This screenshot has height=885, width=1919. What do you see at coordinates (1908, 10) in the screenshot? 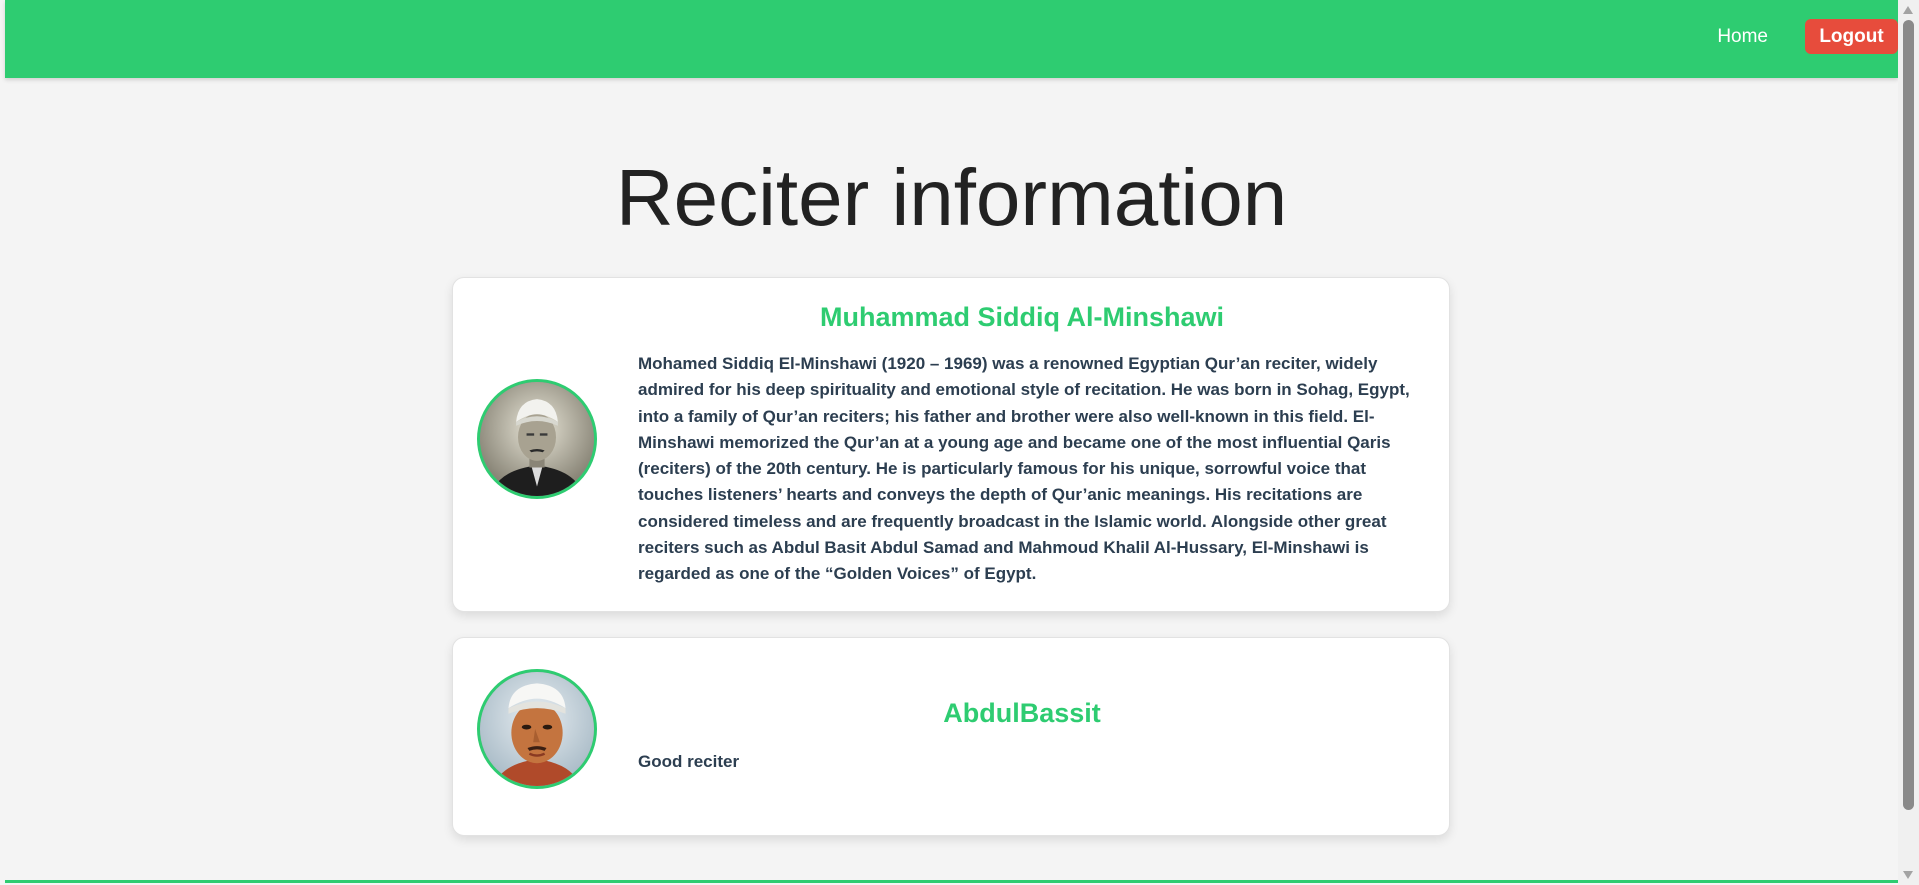
I see `scroll-up-arrow-icon` at bounding box center [1908, 10].